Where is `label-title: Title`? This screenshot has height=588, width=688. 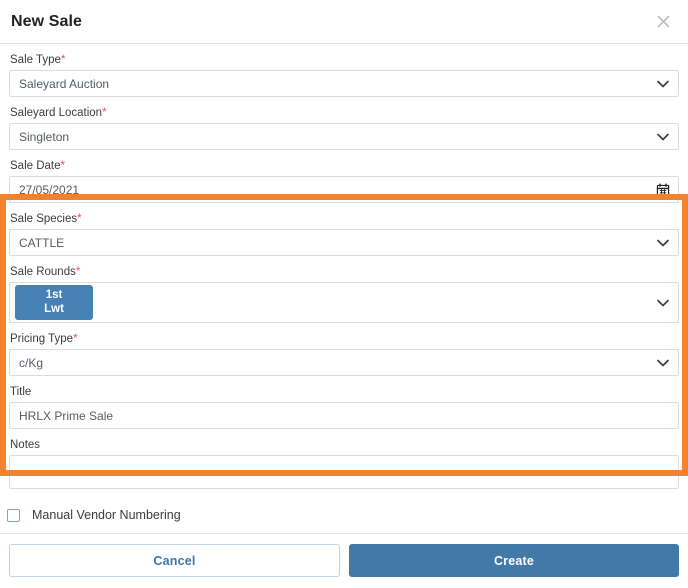 label-title: Title is located at coordinates (344, 392).